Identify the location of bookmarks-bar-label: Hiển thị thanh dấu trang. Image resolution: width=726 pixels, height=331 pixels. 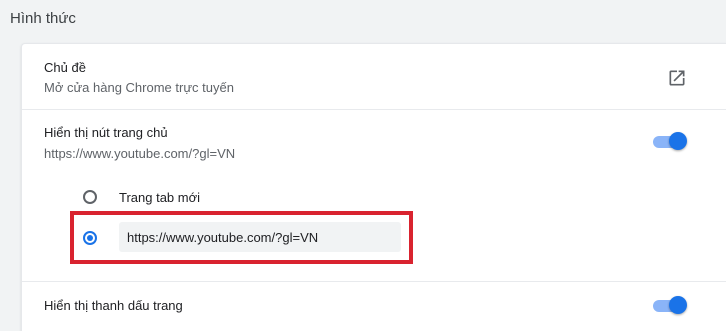
(113, 305).